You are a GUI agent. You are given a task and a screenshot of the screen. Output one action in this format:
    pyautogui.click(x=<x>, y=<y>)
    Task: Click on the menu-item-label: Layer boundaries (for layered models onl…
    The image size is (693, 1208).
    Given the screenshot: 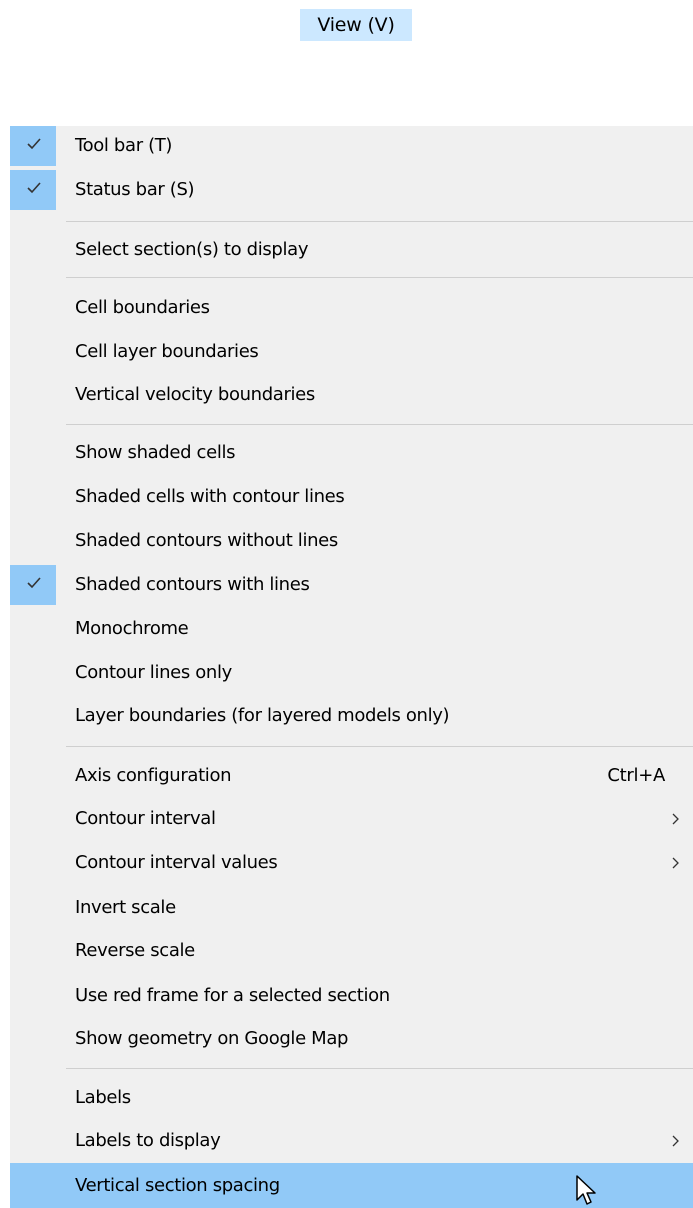 What is the action you would take?
    pyautogui.click(x=262, y=715)
    